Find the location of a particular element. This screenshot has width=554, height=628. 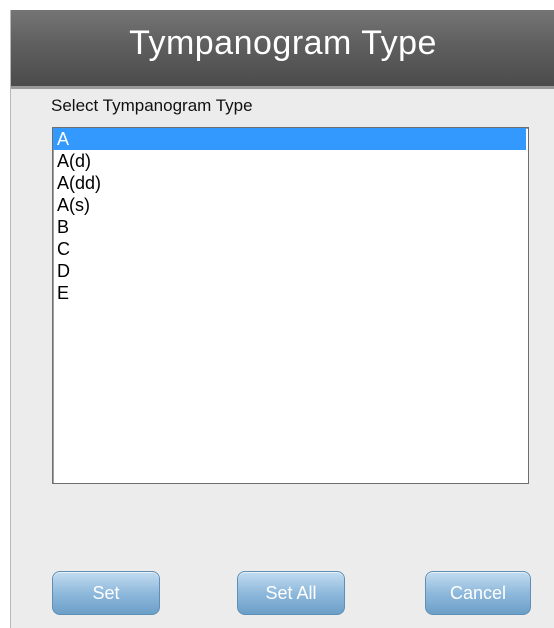

set-button: Set is located at coordinates (106, 593).